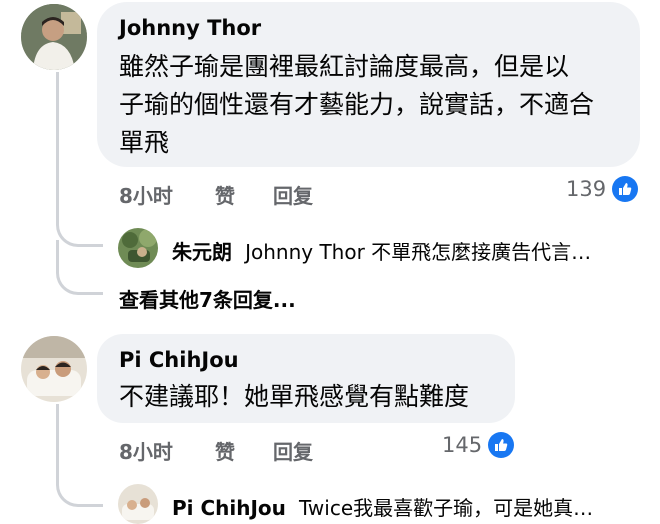 This screenshot has height=524, width=660. I want to click on comment-text-line-3: 單飛, so click(144, 142).